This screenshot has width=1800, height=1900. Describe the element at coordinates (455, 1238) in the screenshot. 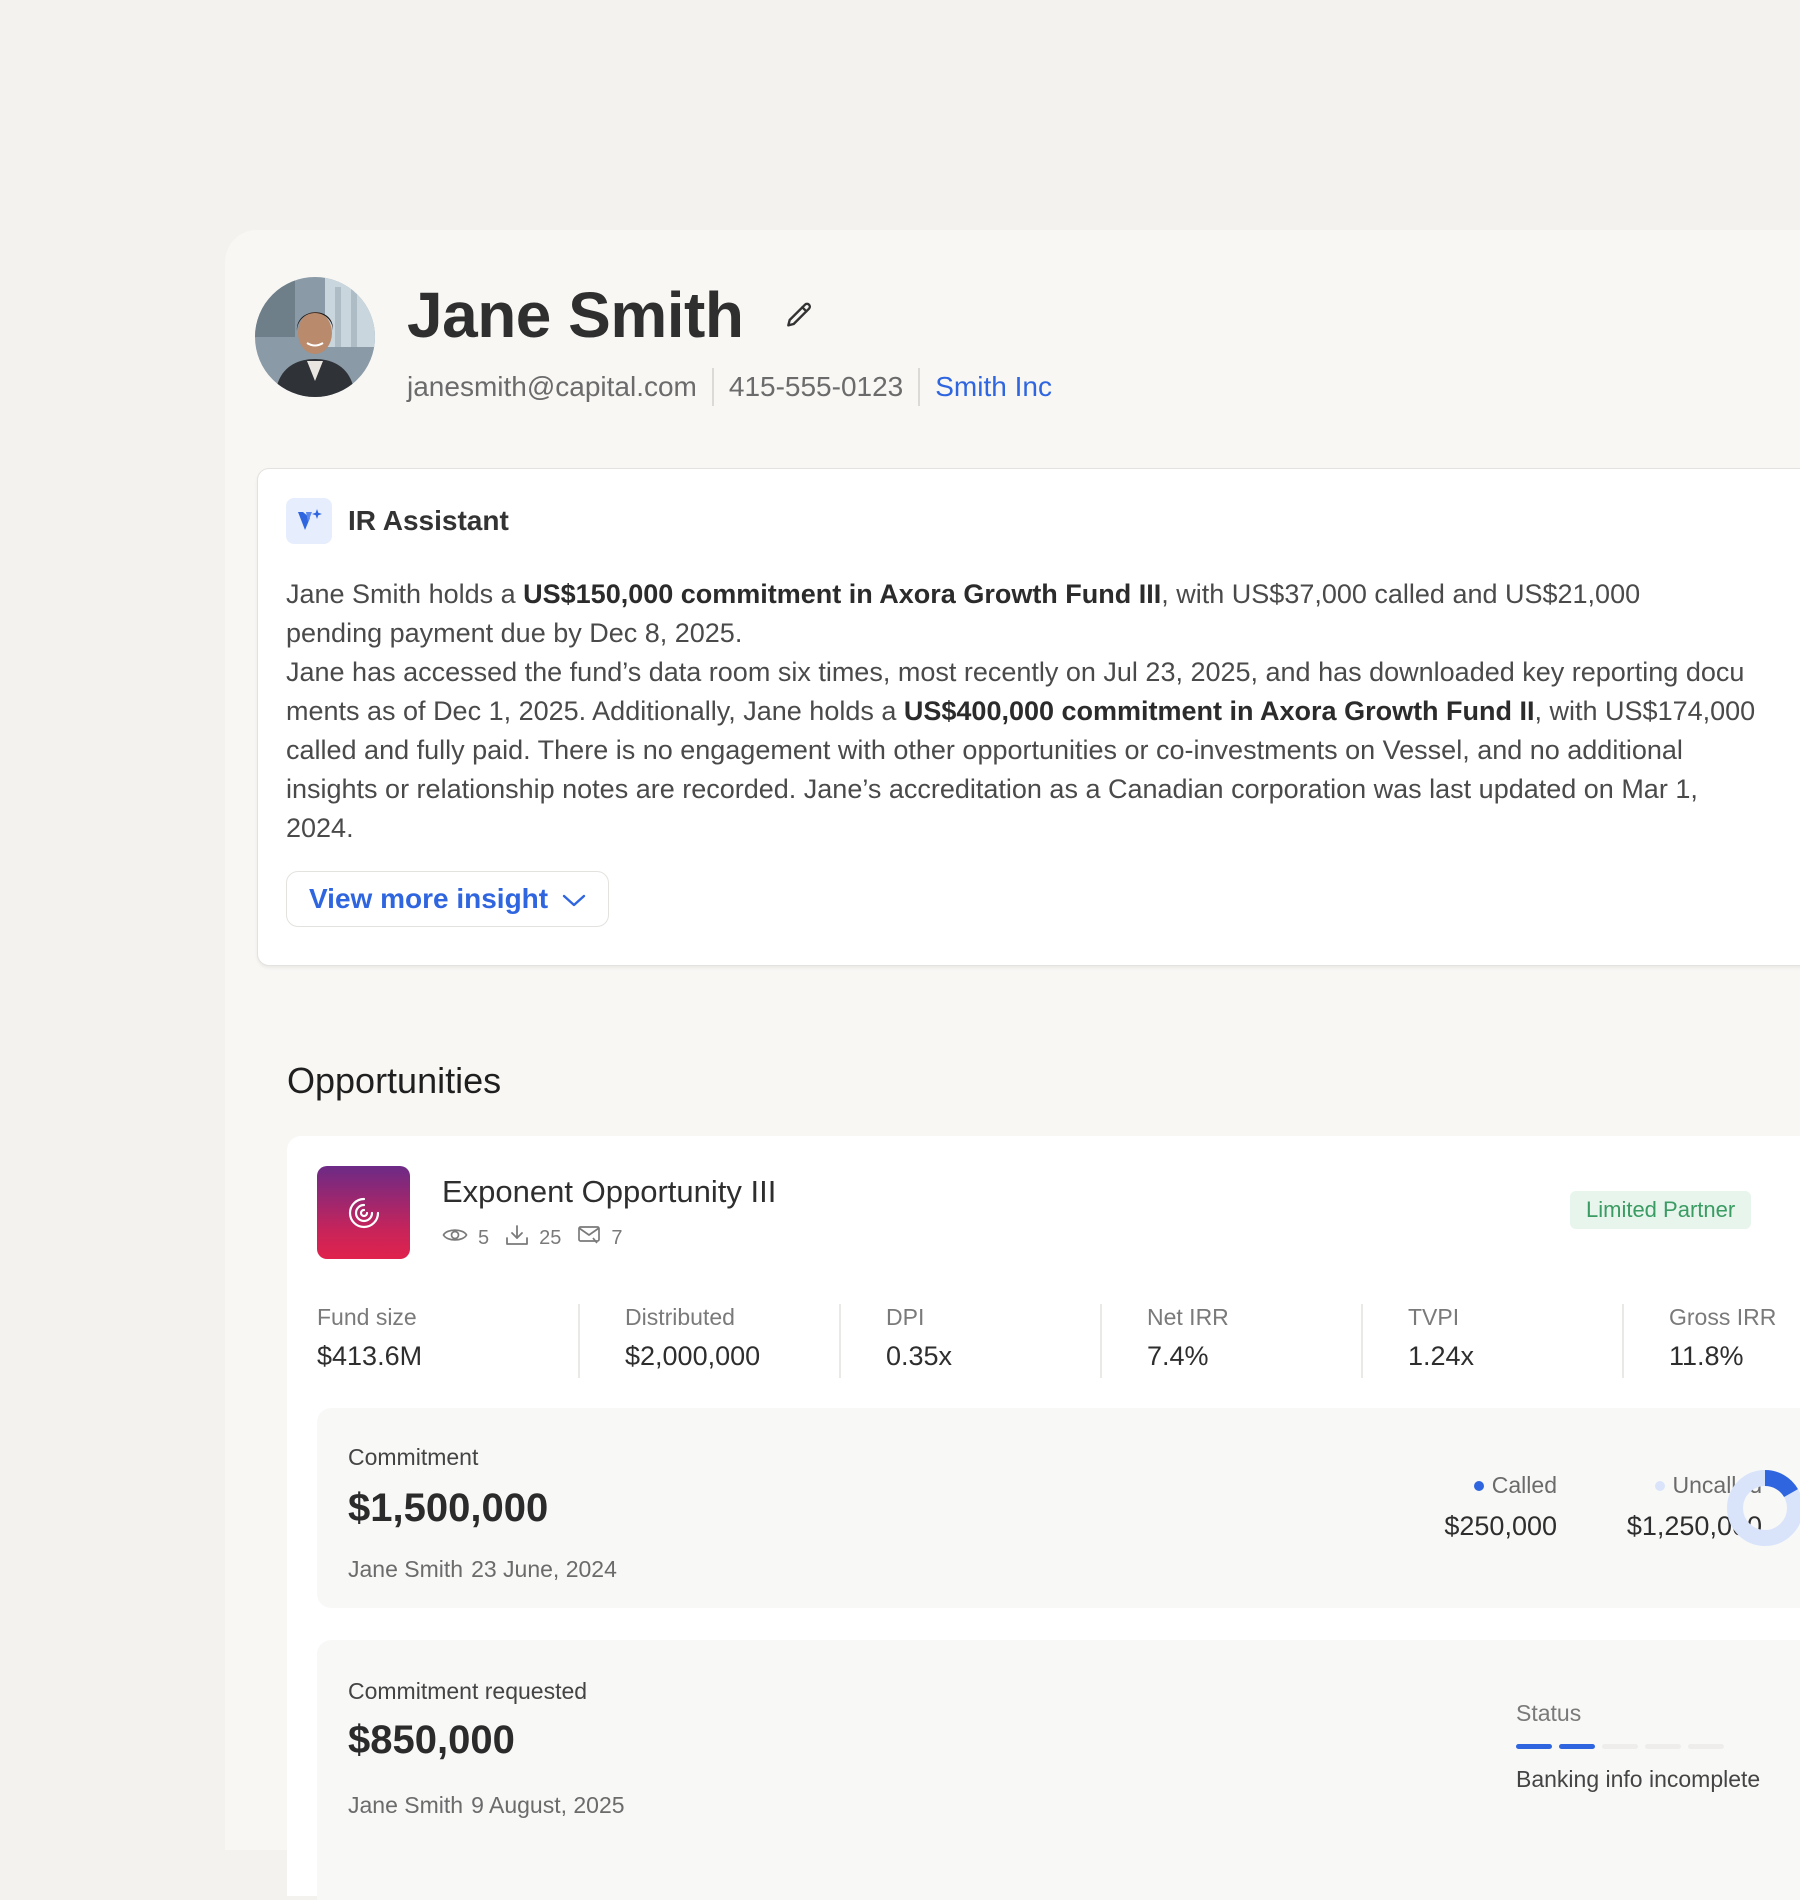

I see `eye-icon` at that location.